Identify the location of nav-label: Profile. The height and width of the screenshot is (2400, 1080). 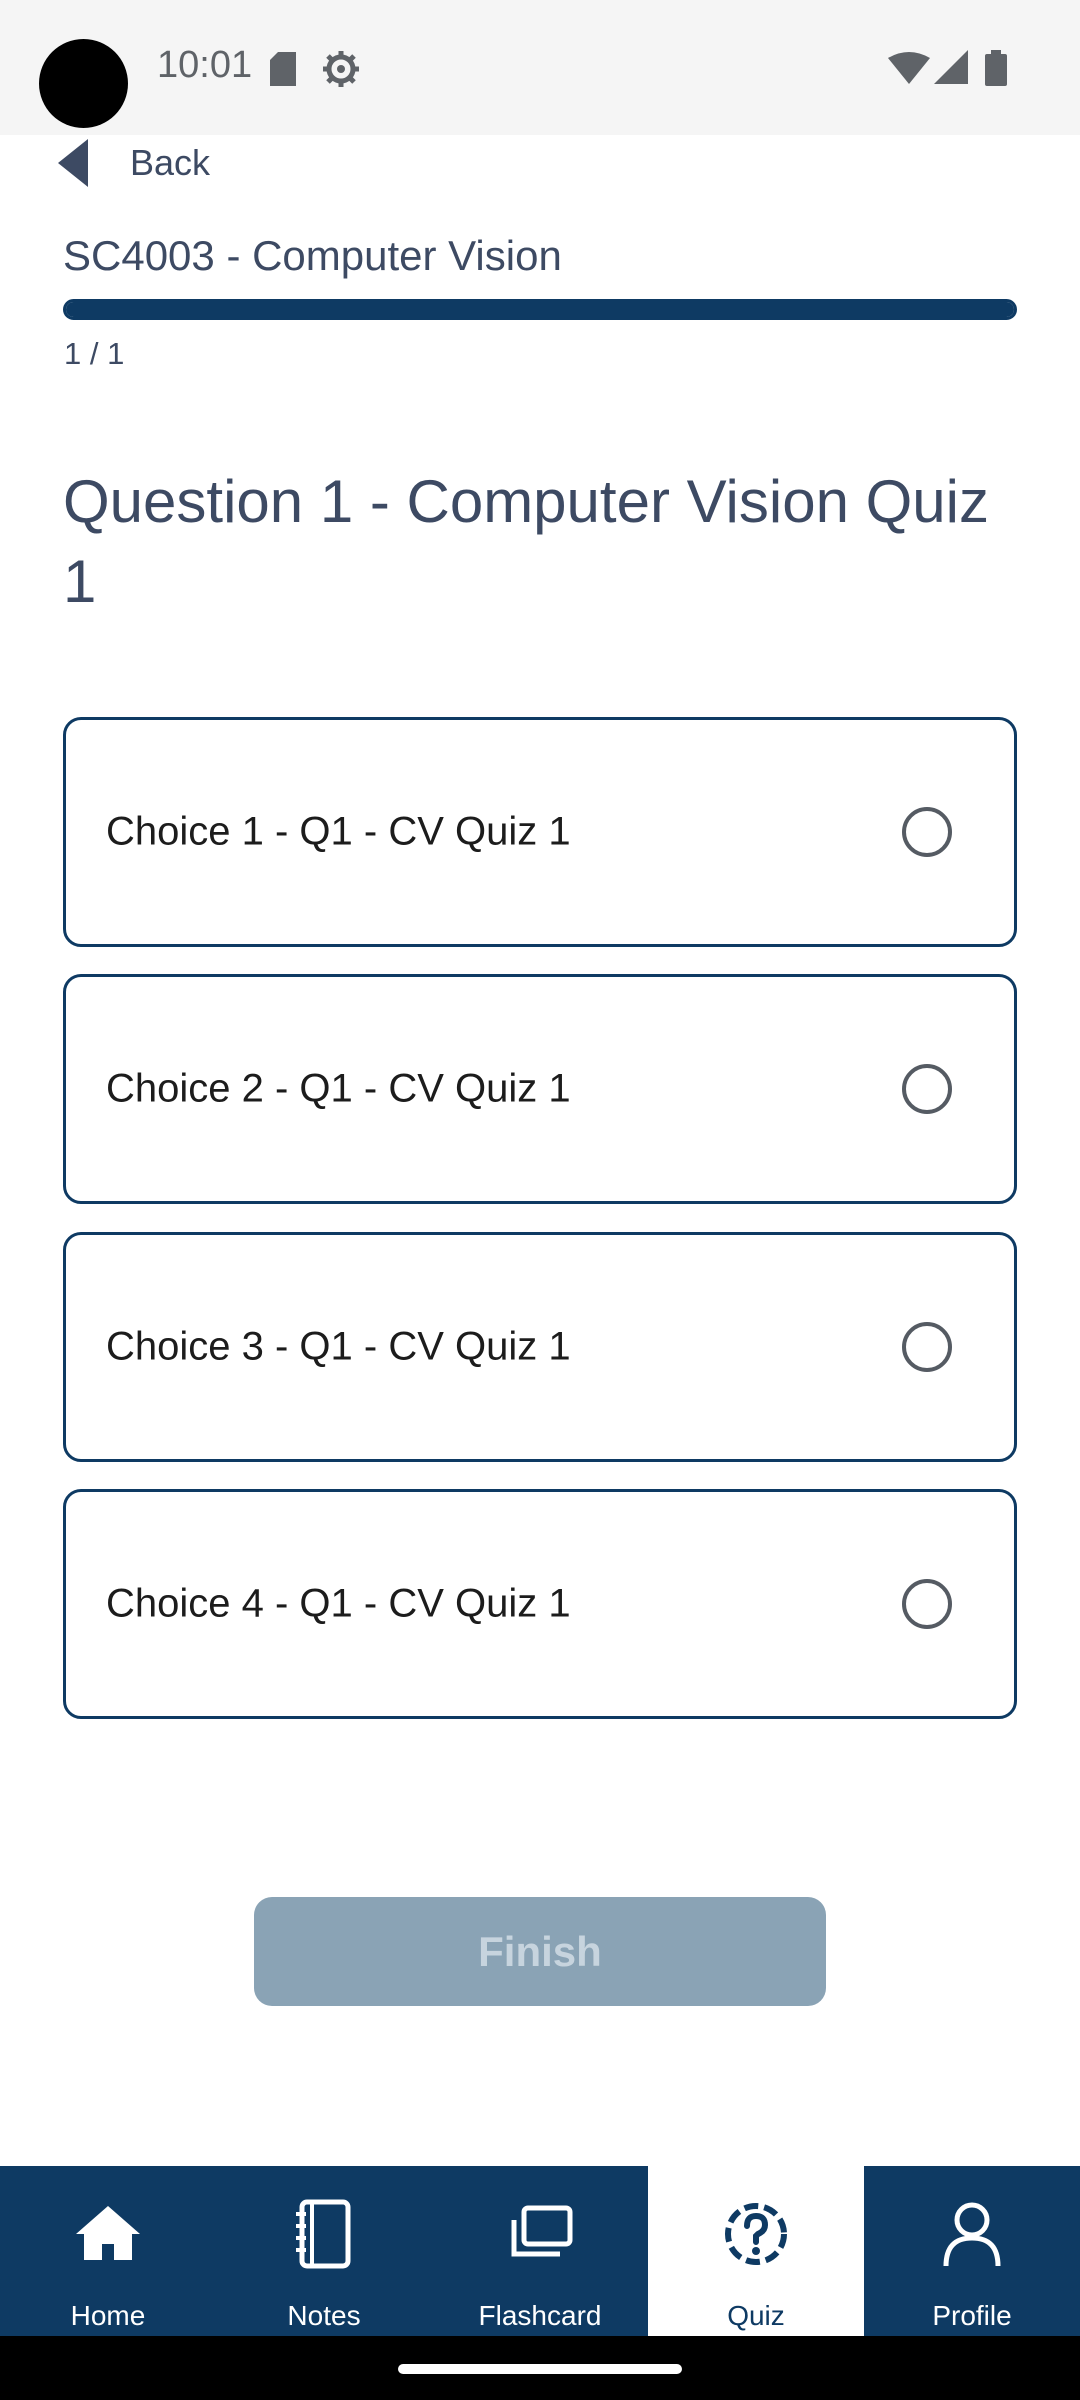
(972, 2315).